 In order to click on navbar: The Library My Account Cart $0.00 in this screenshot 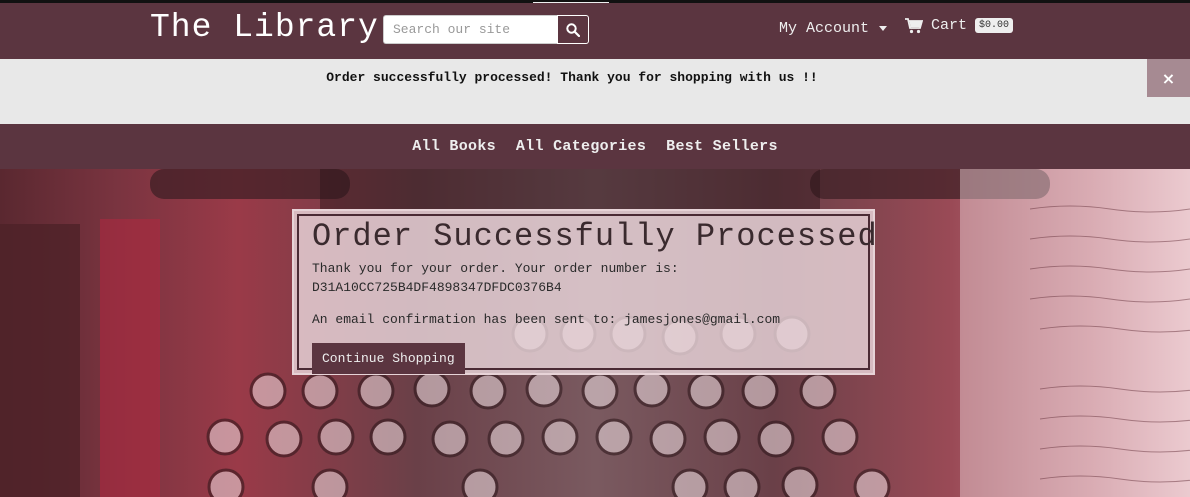, I will do `click(595, 31)`.